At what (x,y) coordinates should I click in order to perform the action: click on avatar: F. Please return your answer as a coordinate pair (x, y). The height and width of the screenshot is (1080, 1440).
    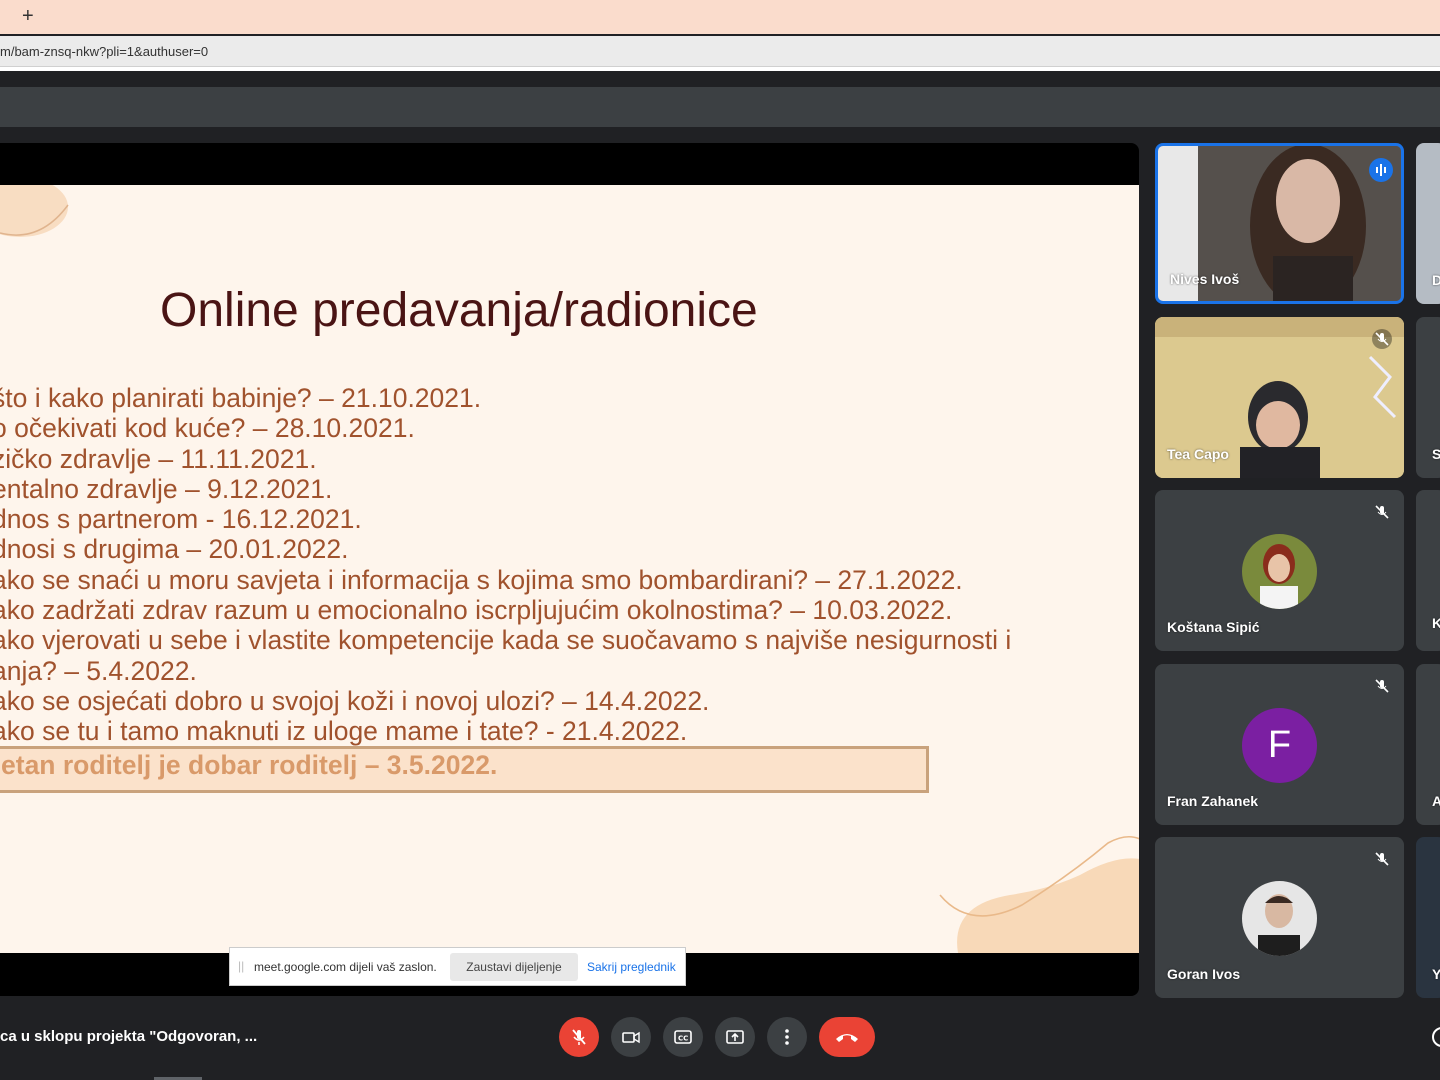
    Looking at the image, I should click on (1279, 745).